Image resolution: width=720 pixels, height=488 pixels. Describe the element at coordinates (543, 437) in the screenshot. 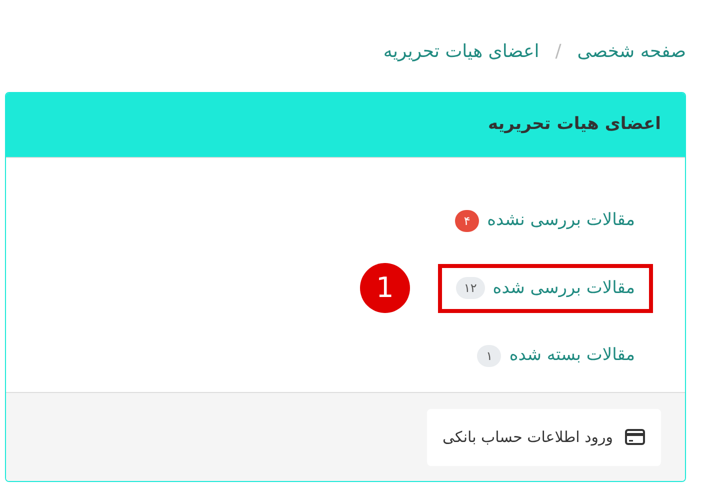

I see `bank-account-button: ورود اطلاعات حساب بانکی` at that location.